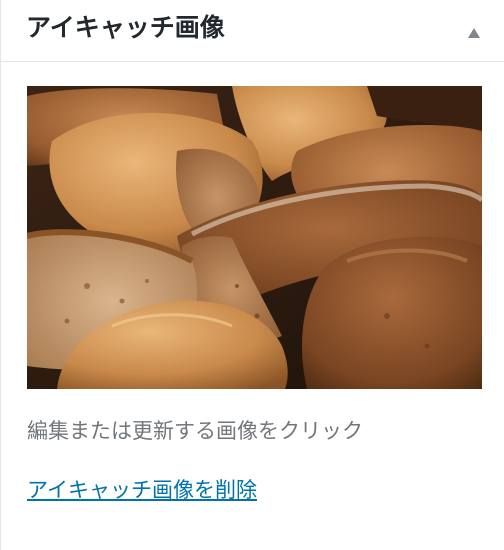 This screenshot has height=550, width=504. I want to click on help-text: 編集または更新する画像をクリック, so click(195, 431).